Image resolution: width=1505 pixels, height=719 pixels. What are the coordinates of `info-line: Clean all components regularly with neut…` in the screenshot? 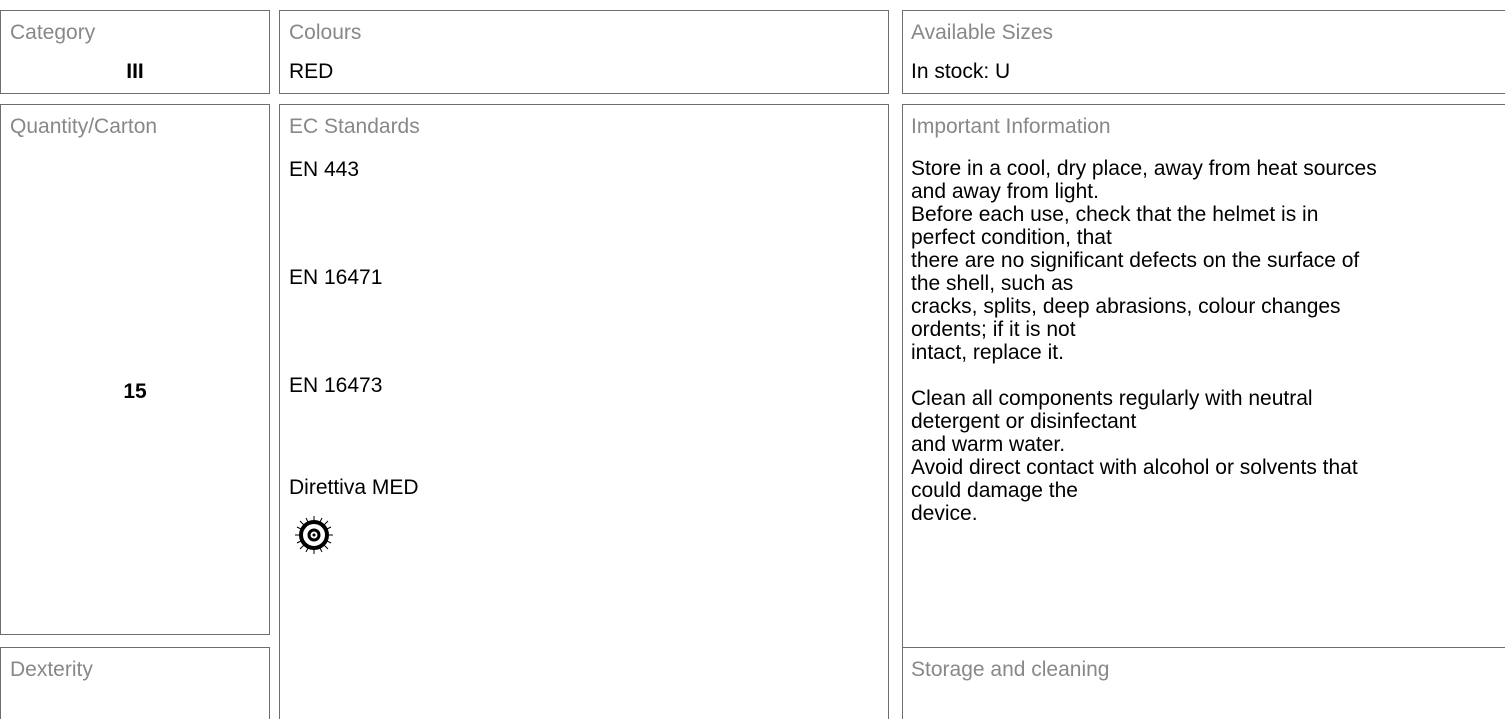 It's located at (1112, 398).